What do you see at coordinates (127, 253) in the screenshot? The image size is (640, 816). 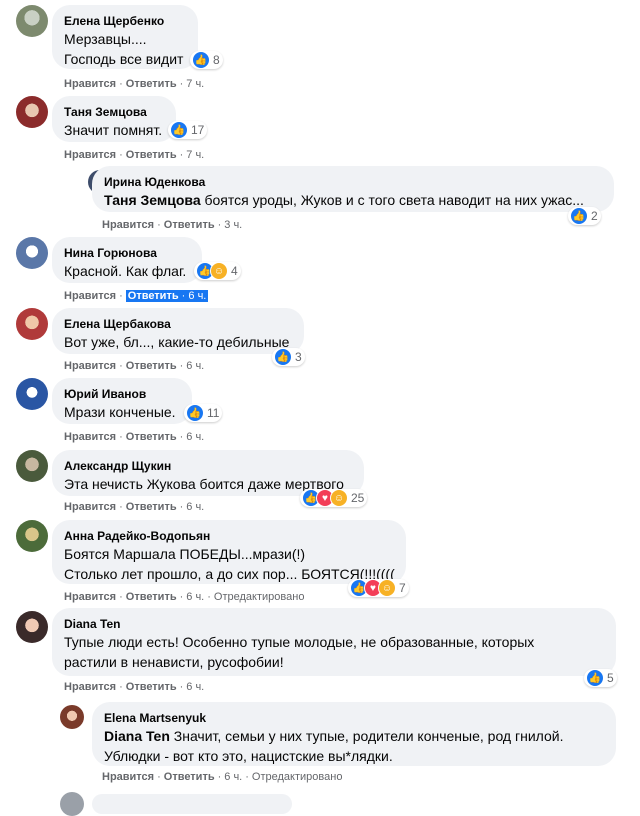 I see `comment-author: Нина Горюнова` at bounding box center [127, 253].